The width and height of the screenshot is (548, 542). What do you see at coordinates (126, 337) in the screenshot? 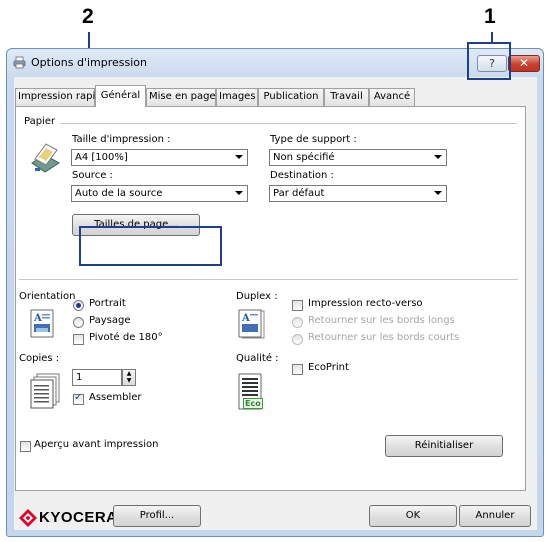
I see `rotate-180-label: Pivoté de 180°` at bounding box center [126, 337].